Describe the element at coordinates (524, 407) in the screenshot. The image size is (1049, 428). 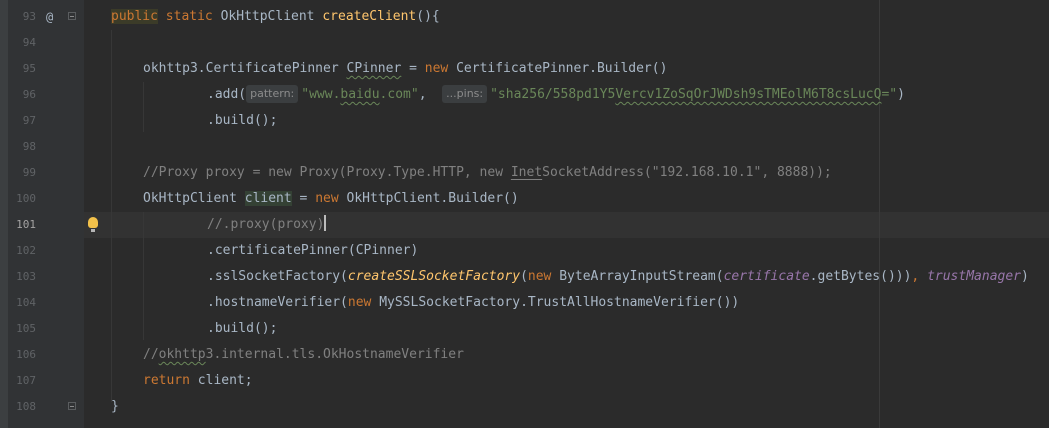
I see `code-line-108: 108 }` at that location.